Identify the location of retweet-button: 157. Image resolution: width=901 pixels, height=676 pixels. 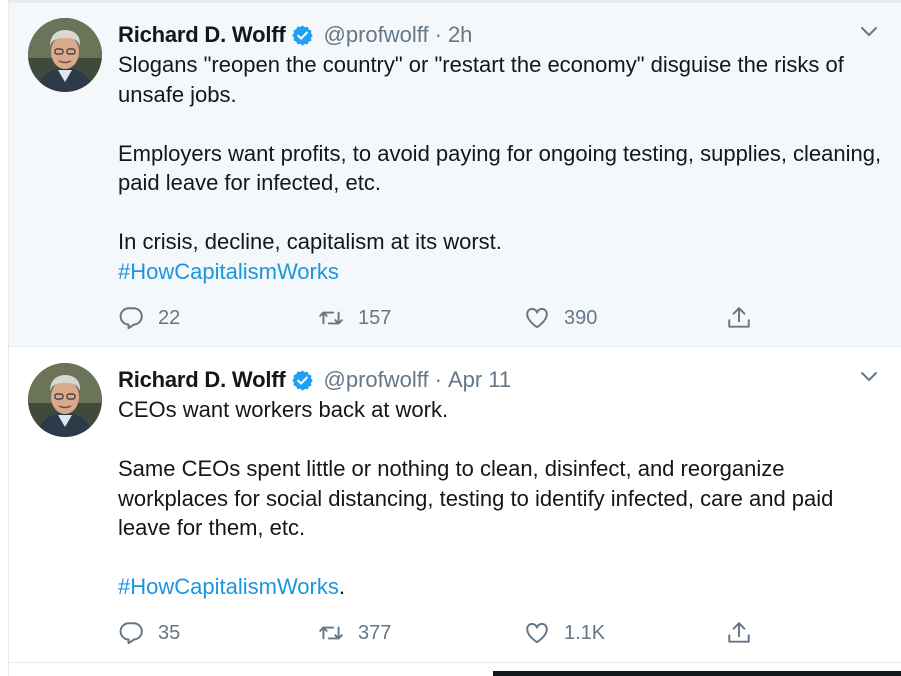
(354, 318).